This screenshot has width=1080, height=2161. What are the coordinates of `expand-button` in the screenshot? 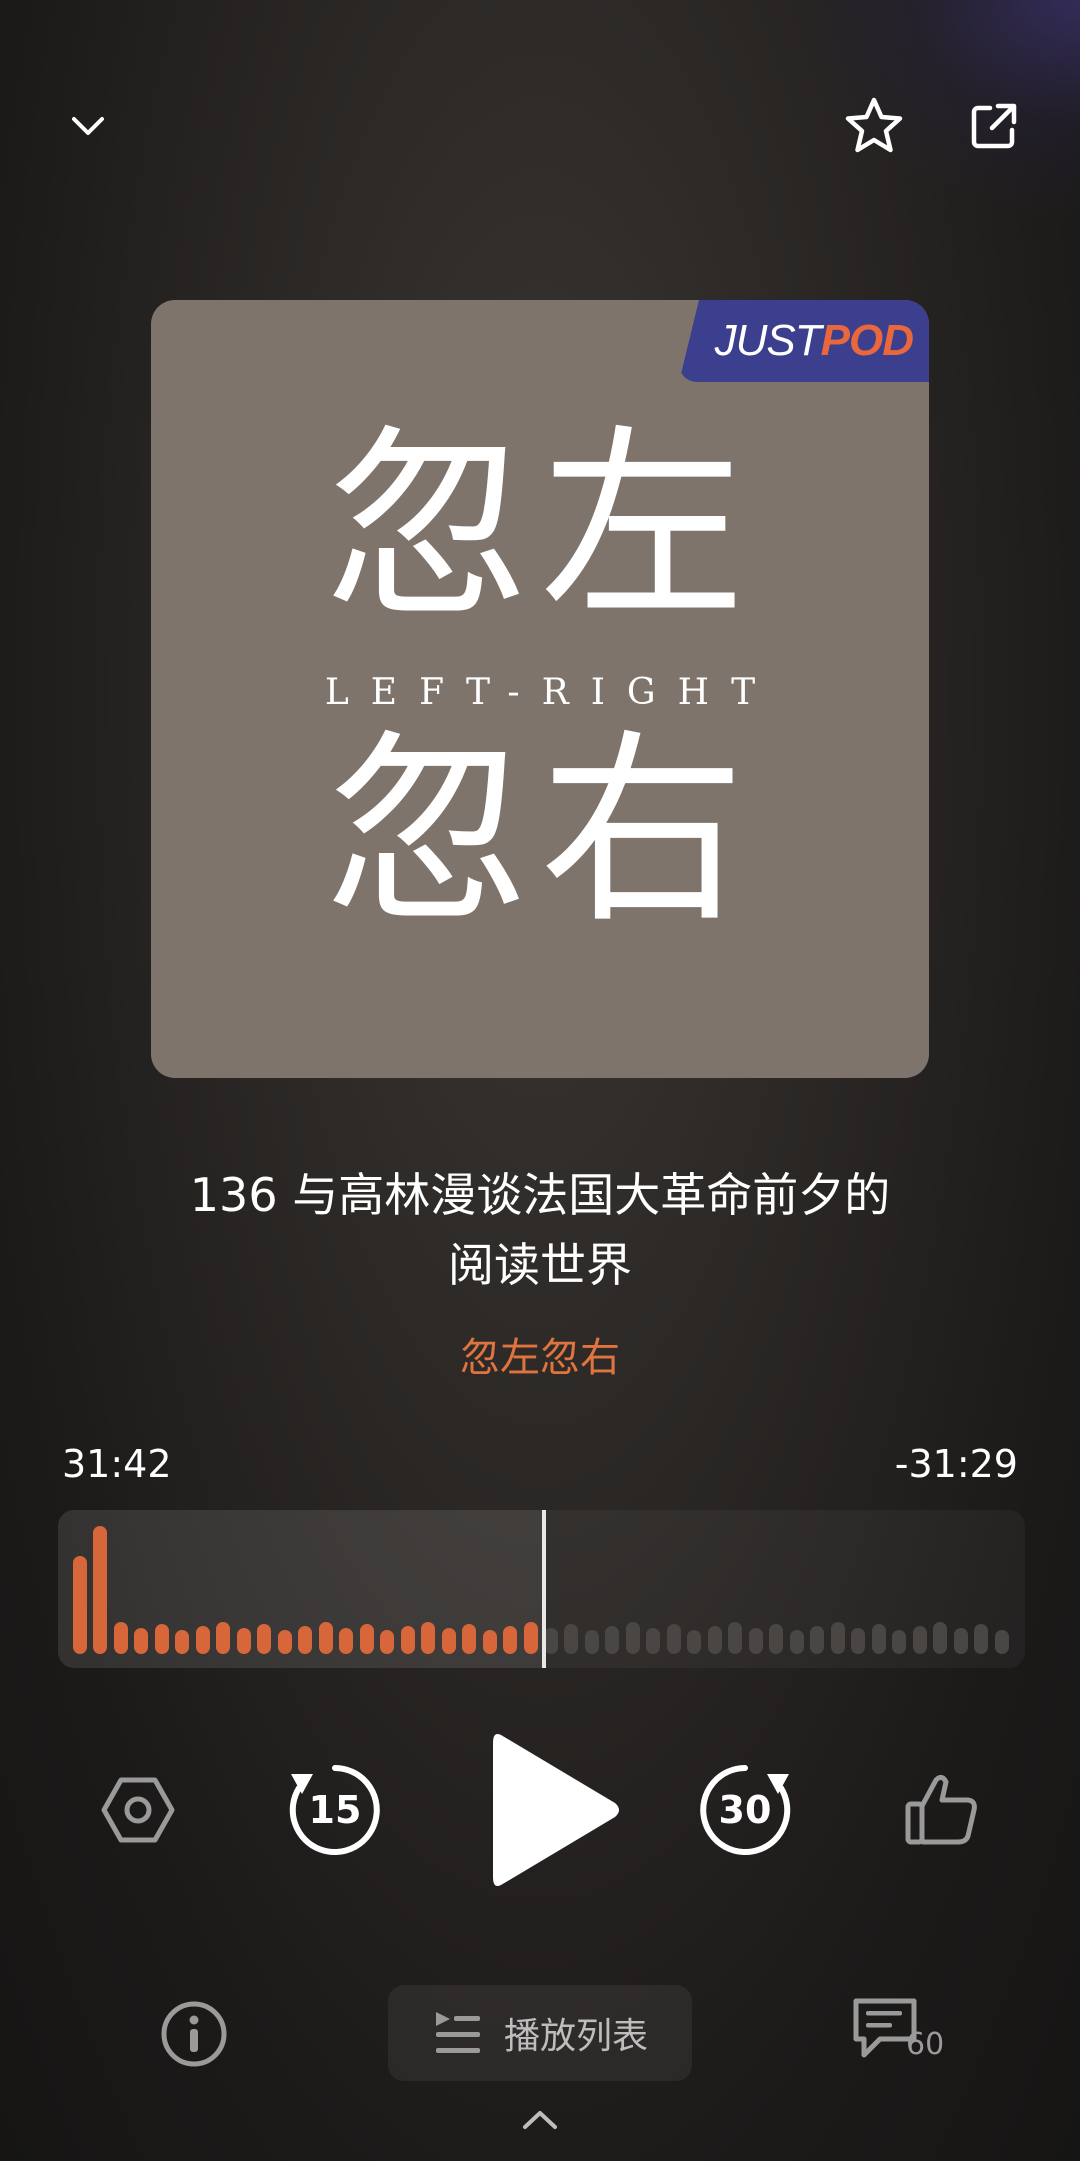 It's located at (540, 2120).